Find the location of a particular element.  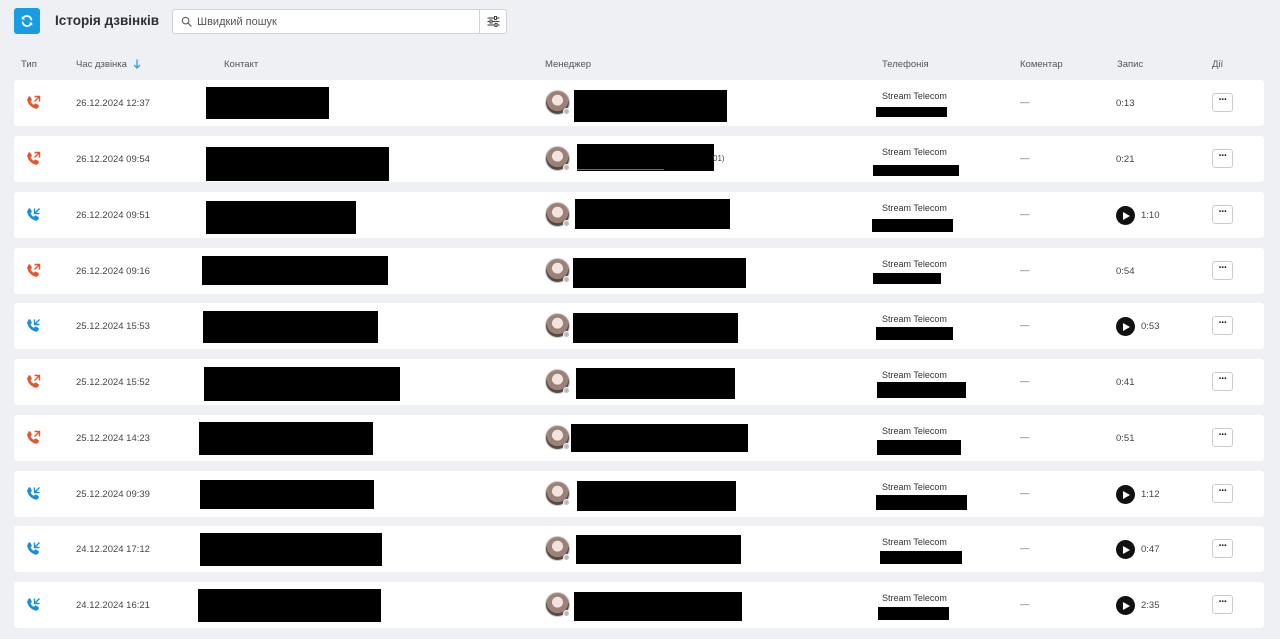

search-icon is located at coordinates (186, 21).